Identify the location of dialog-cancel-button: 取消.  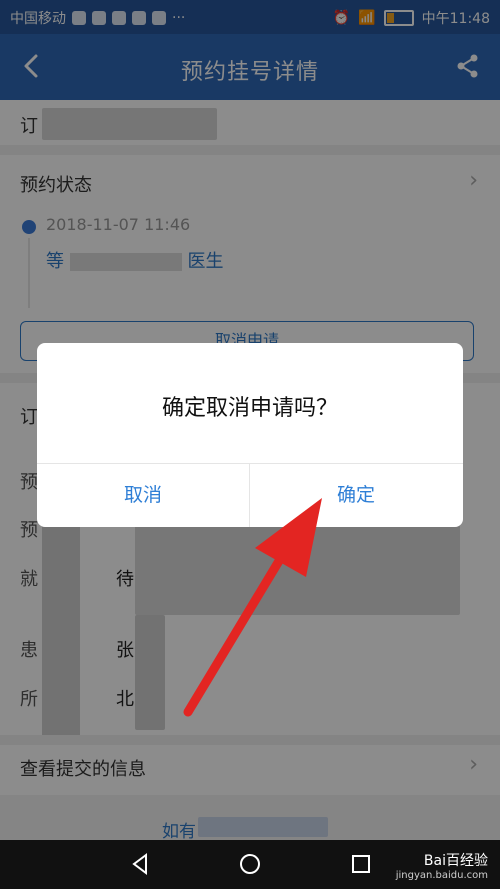
(143, 495).